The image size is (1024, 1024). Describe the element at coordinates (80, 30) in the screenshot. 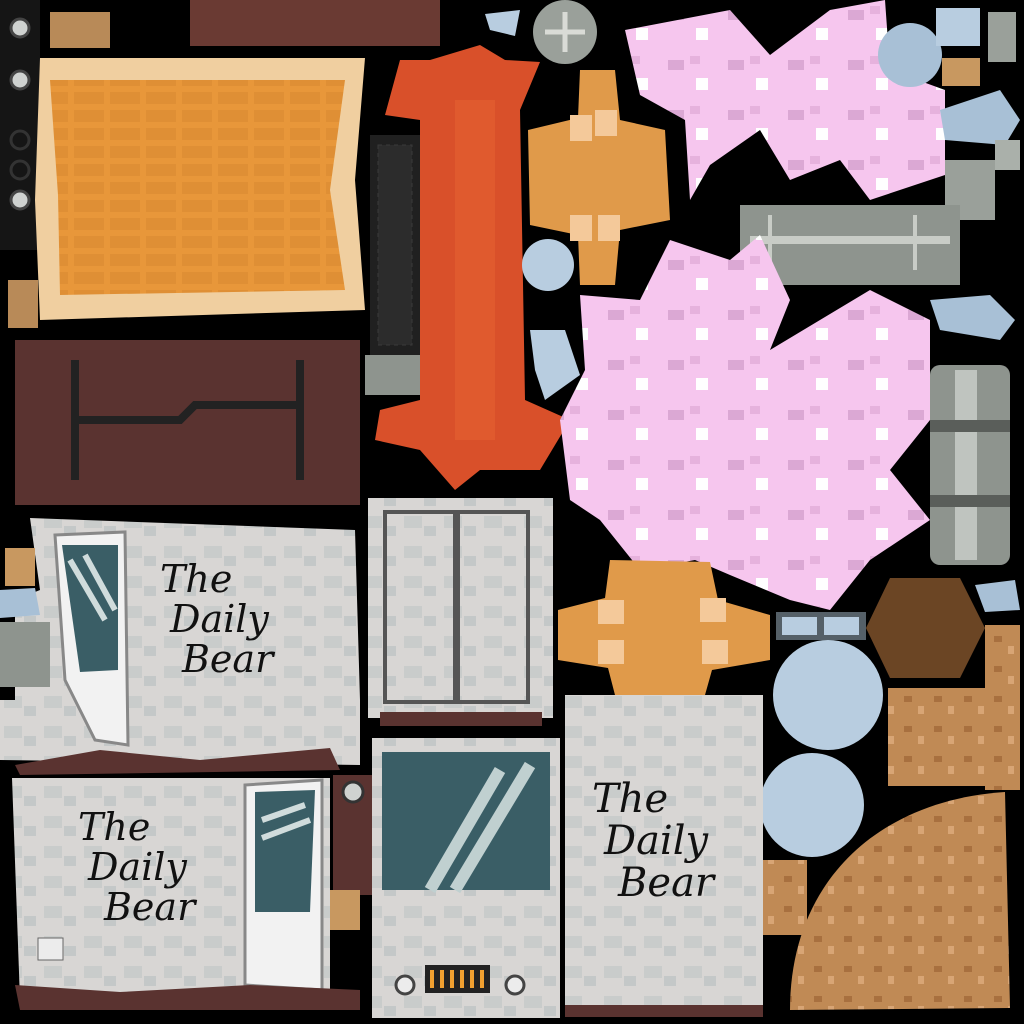

I see `tan-chip` at that location.